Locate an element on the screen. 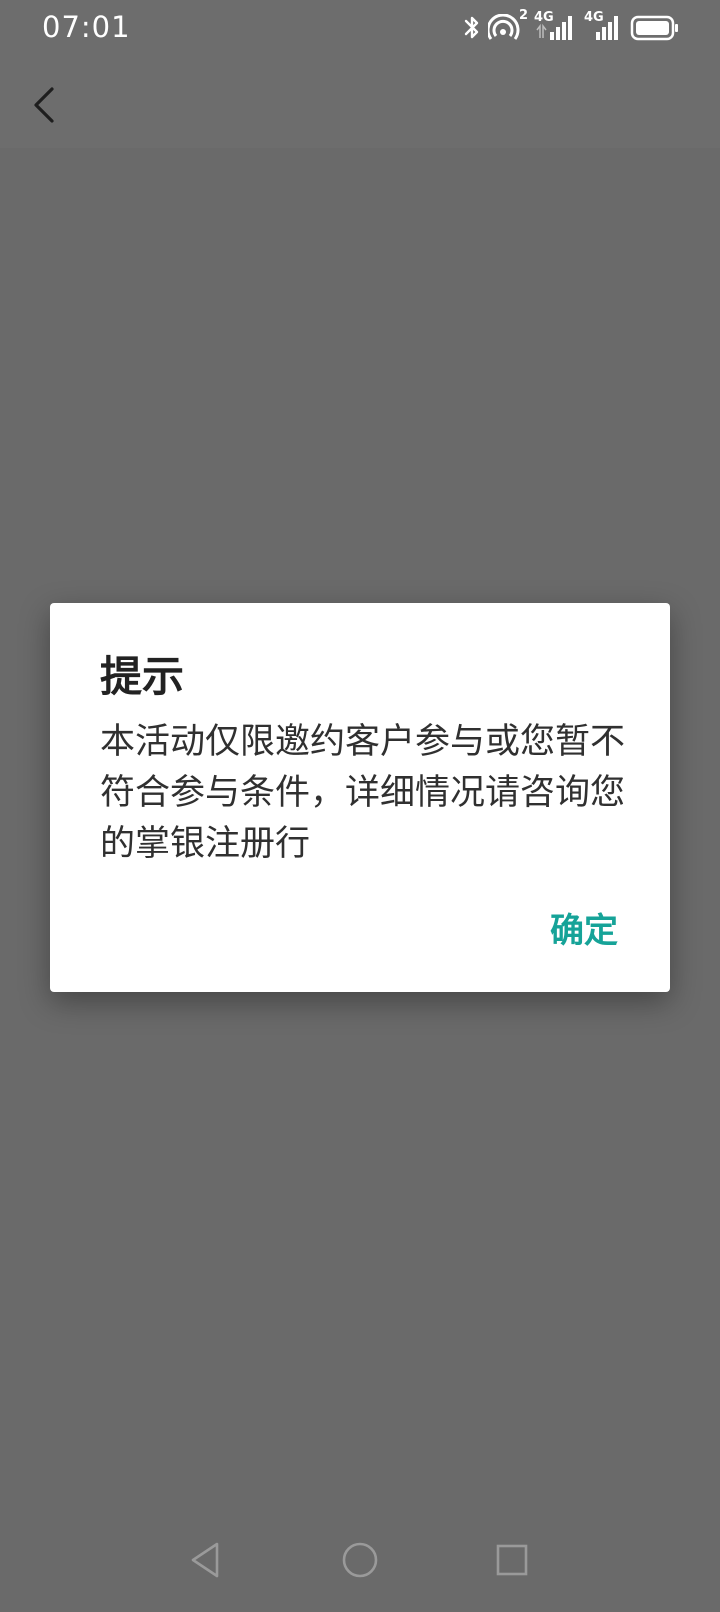 Image resolution: width=720 pixels, height=1612 pixels. signal-sim2: 4G is located at coordinates (604, 26).